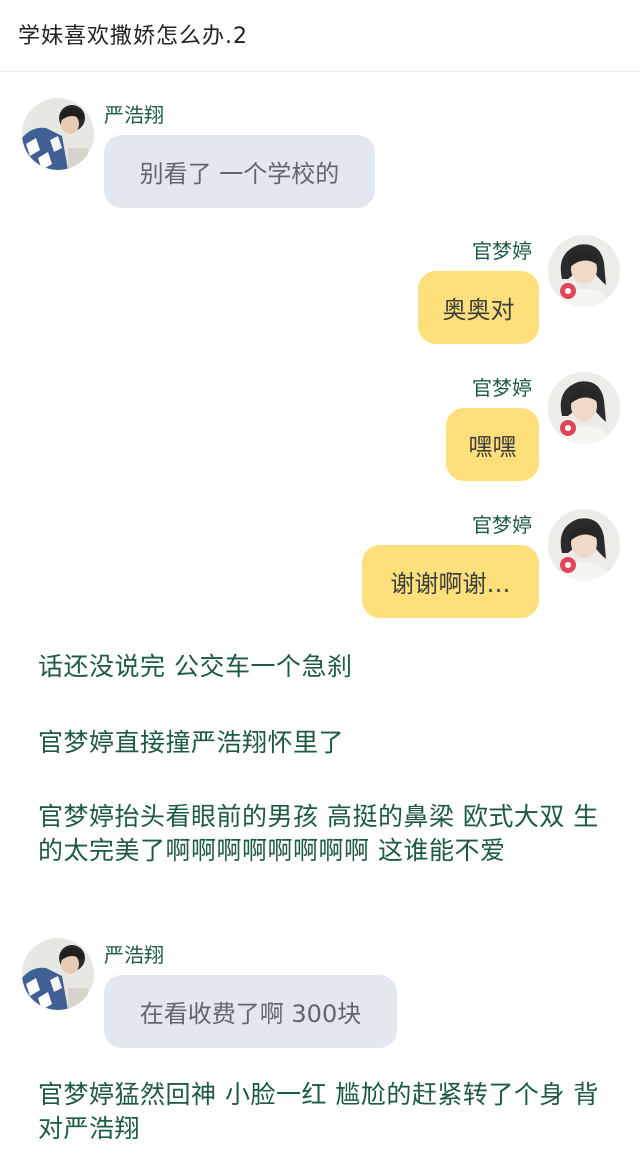 The image size is (640, 1157). What do you see at coordinates (239, 171) in the screenshot?
I see `message-bubble: 别看了 一个学校的` at bounding box center [239, 171].